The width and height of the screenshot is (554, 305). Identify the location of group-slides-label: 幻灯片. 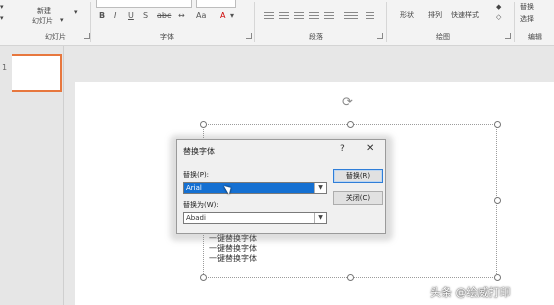
(55, 37).